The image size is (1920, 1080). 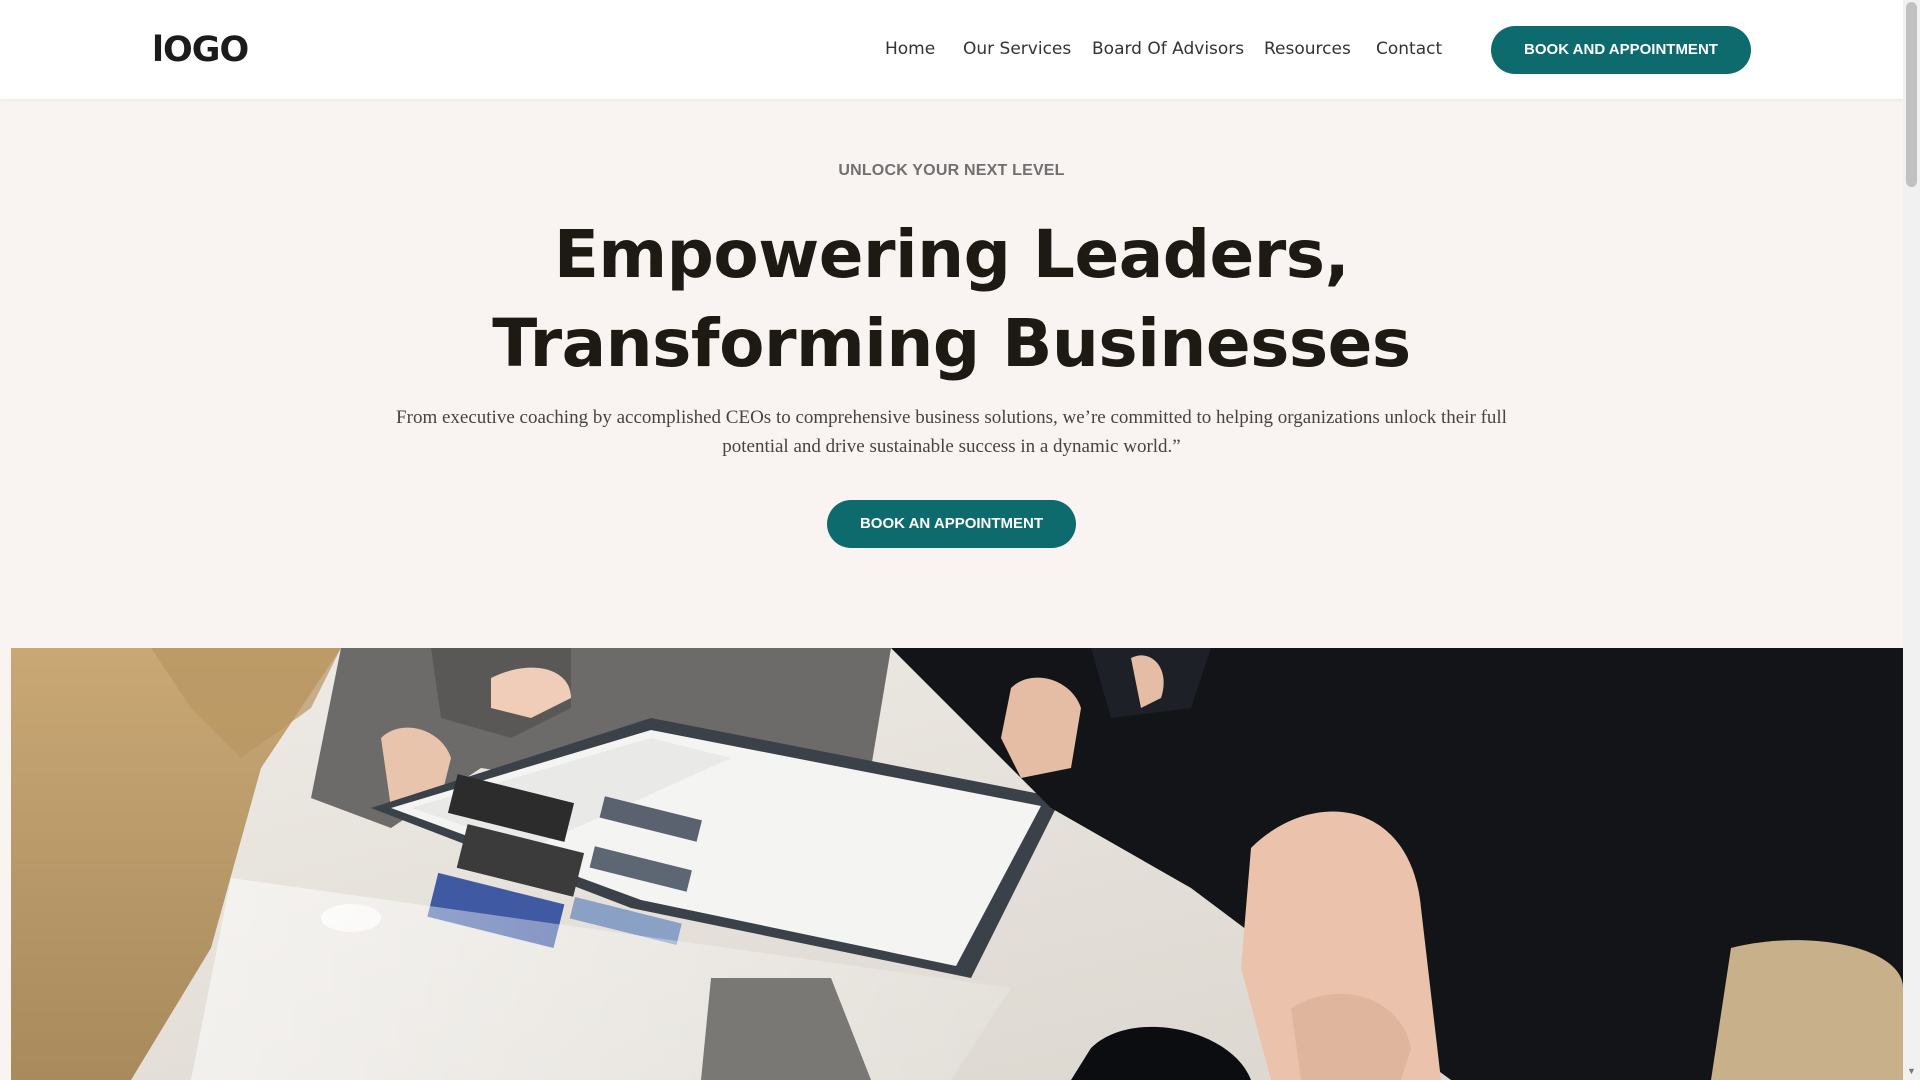 What do you see at coordinates (1911, 1071) in the screenshot?
I see `chevron-down-icon: ▼` at bounding box center [1911, 1071].